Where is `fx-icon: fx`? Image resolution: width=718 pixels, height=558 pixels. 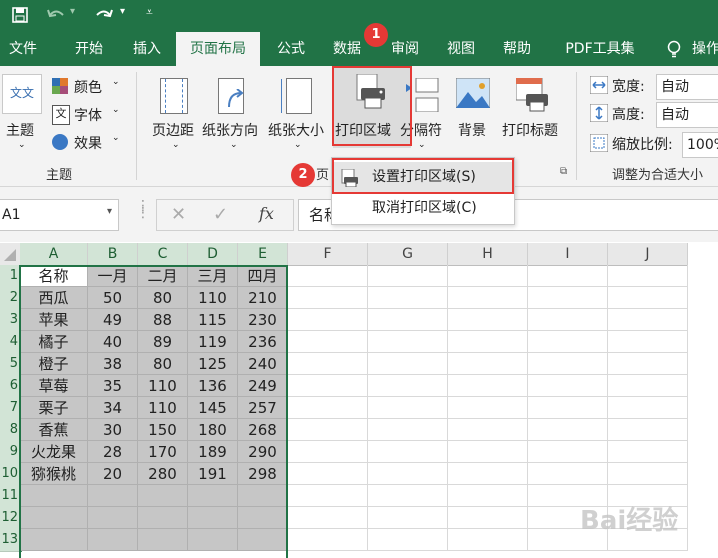
fx-icon: fx is located at coordinates (266, 213).